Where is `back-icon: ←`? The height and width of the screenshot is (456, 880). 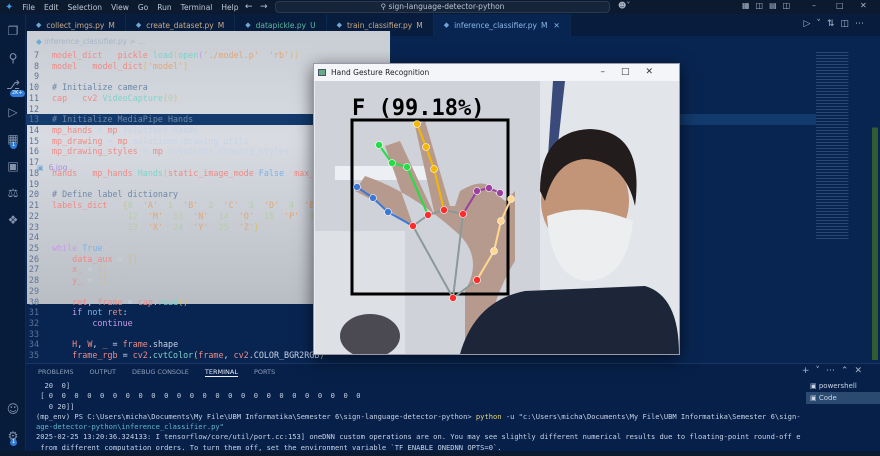
back-icon: ← is located at coordinates (249, 7).